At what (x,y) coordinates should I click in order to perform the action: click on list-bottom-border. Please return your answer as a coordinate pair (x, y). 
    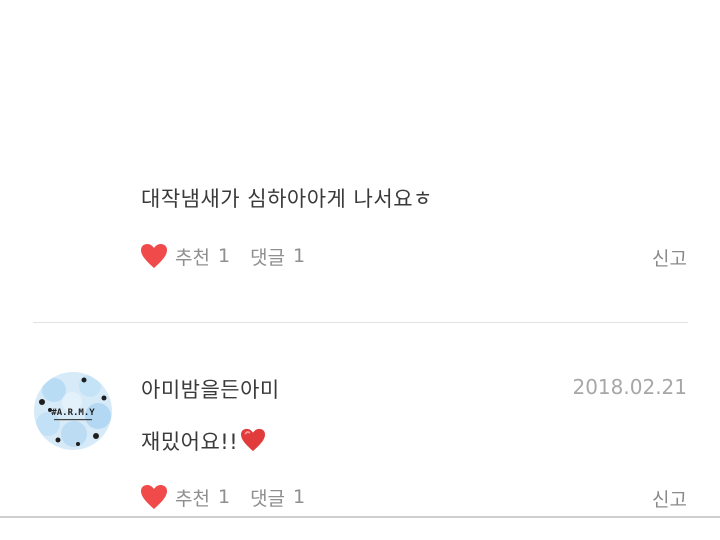
    Looking at the image, I should click on (360, 517).